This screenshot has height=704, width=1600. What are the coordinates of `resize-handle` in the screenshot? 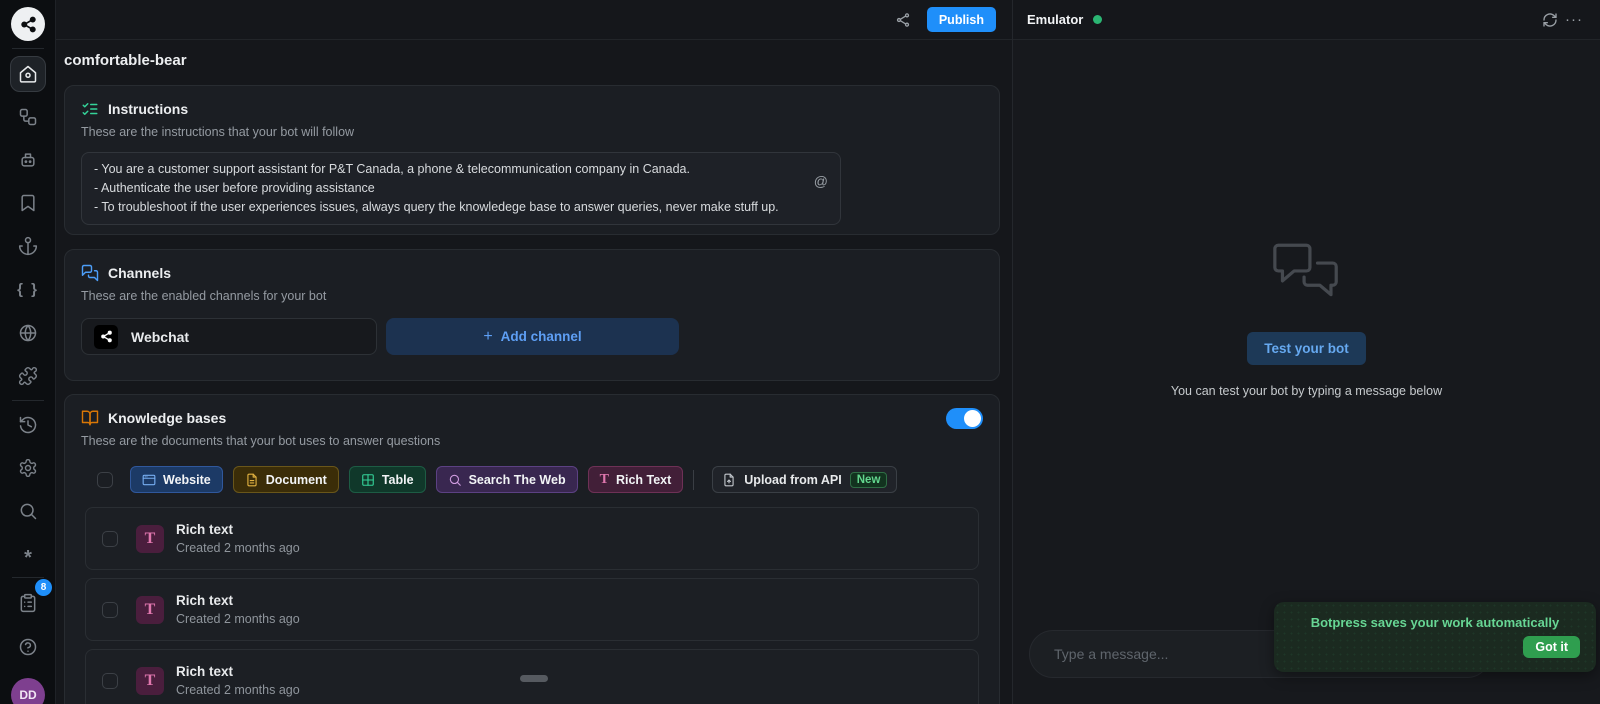 It's located at (534, 678).